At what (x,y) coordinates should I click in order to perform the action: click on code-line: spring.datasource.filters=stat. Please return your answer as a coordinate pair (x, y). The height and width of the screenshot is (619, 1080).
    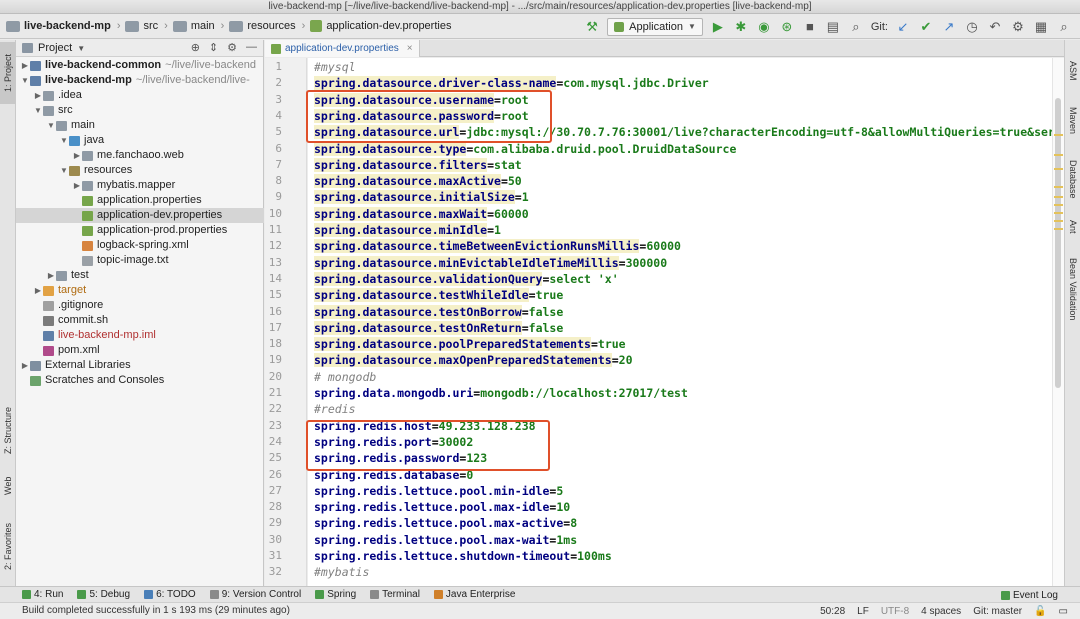
    Looking at the image, I should click on (418, 165).